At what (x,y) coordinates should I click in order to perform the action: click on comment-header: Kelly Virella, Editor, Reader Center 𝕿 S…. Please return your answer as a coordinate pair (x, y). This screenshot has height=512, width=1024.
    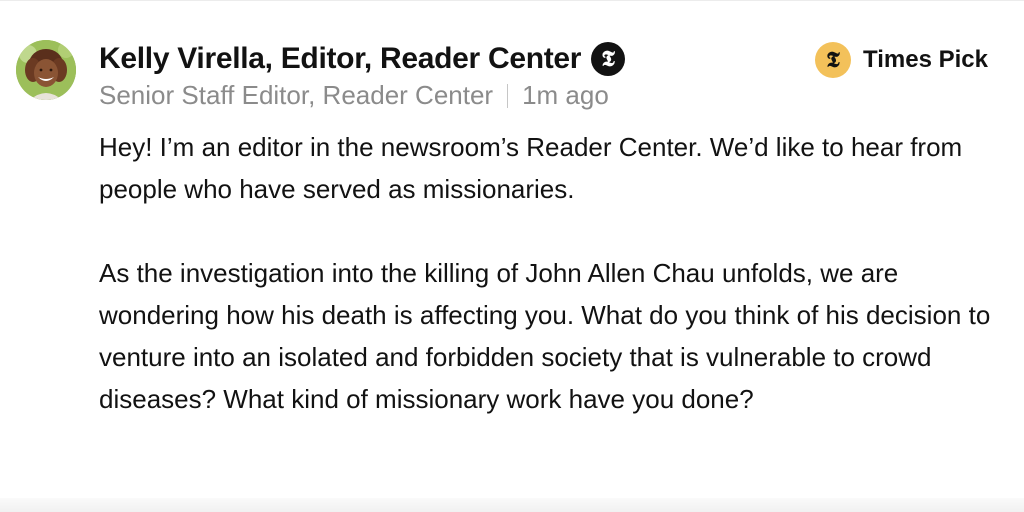
    Looking at the image, I should click on (449, 75).